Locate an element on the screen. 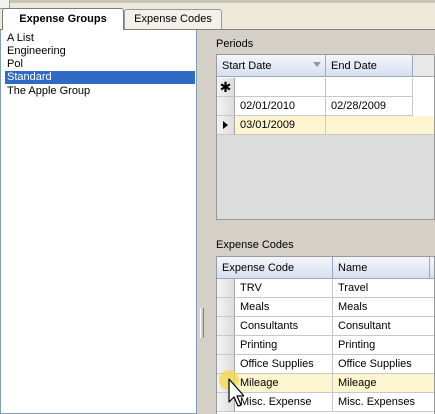 This screenshot has width=435, height=414. list-item-standard: Standard is located at coordinates (100, 77).